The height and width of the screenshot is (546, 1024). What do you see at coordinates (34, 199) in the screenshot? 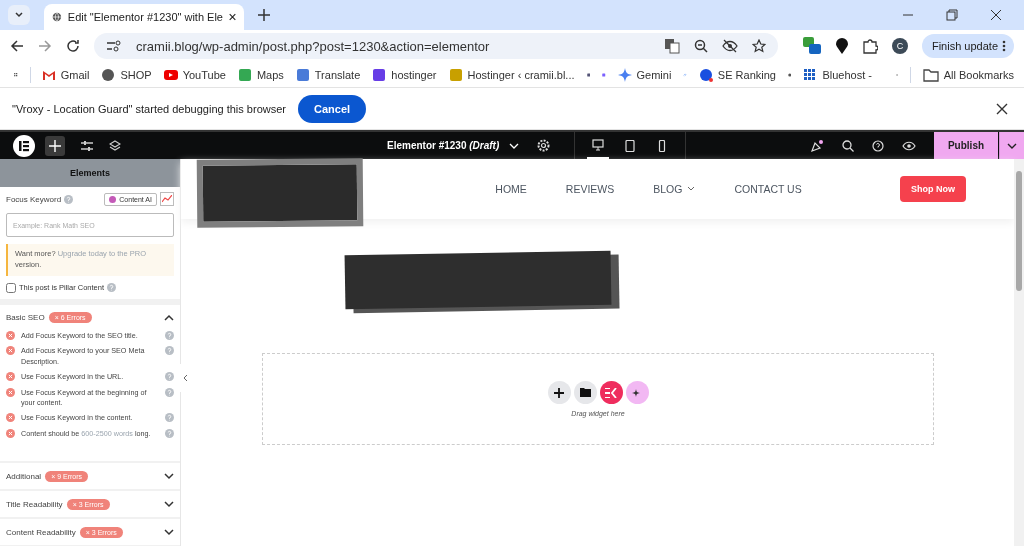
I see `field-label: Focus Keyword` at bounding box center [34, 199].